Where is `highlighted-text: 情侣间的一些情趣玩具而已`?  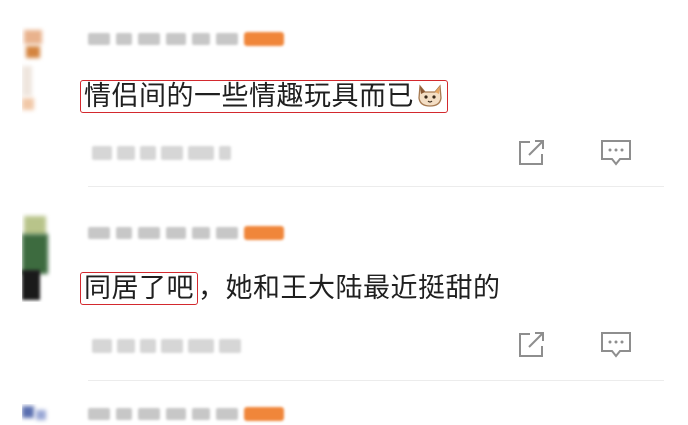
highlighted-text: 情侣间的一些情趣玩具而已 is located at coordinates (264, 96).